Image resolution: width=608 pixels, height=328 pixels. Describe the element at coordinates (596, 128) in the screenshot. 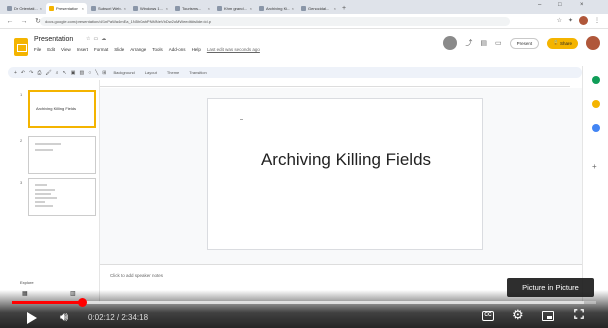

I see `tasks-icon` at that location.